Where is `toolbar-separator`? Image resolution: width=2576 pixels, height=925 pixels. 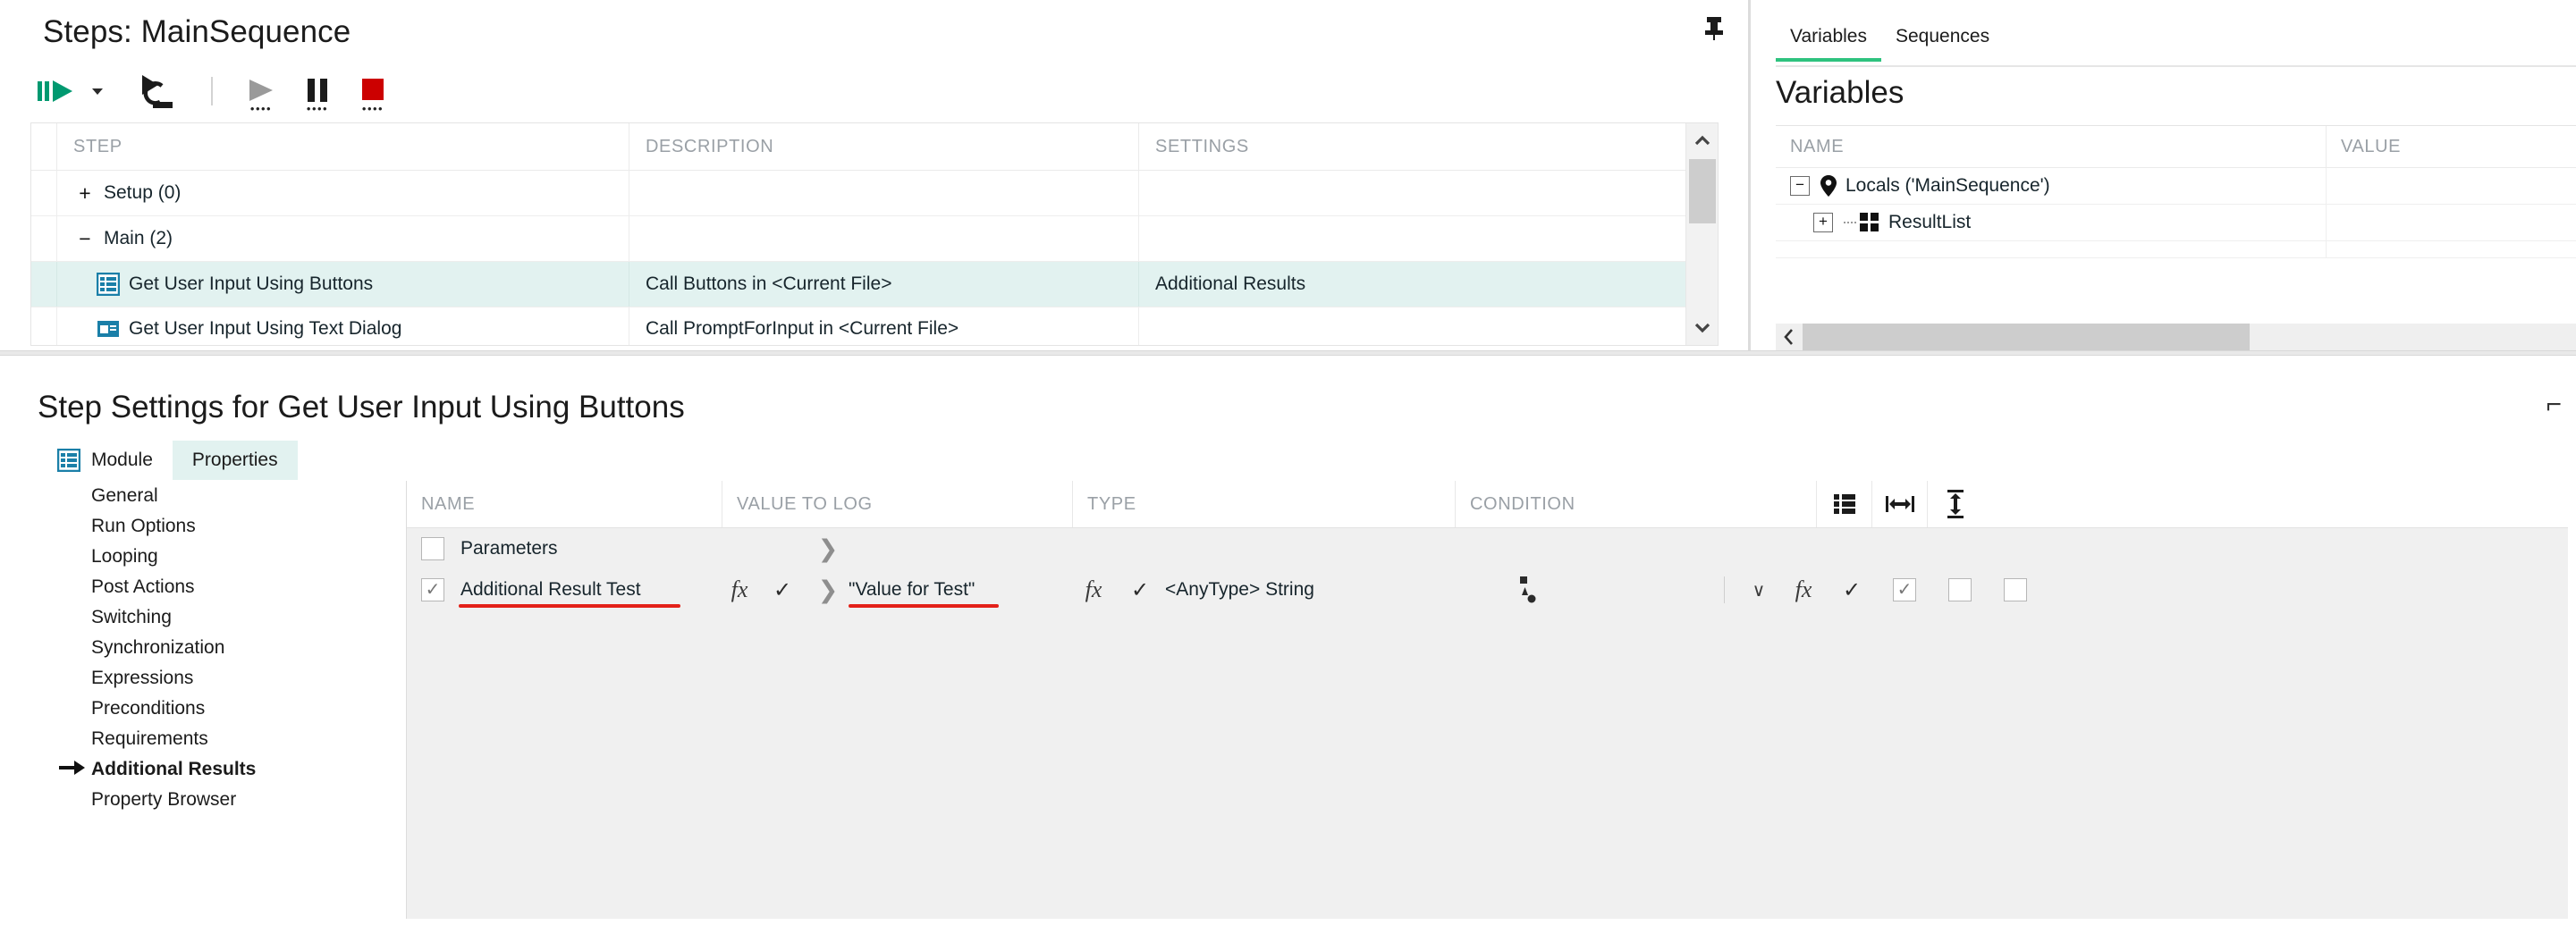
toolbar-separator is located at coordinates (212, 91).